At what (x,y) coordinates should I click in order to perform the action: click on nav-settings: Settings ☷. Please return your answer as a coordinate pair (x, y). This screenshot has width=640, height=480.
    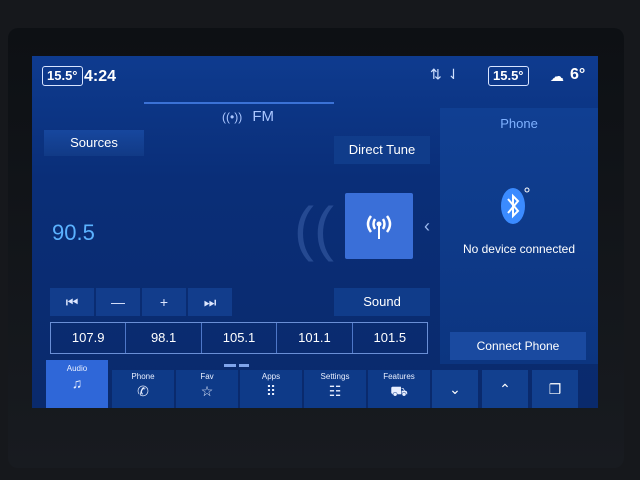
    Looking at the image, I should click on (335, 389).